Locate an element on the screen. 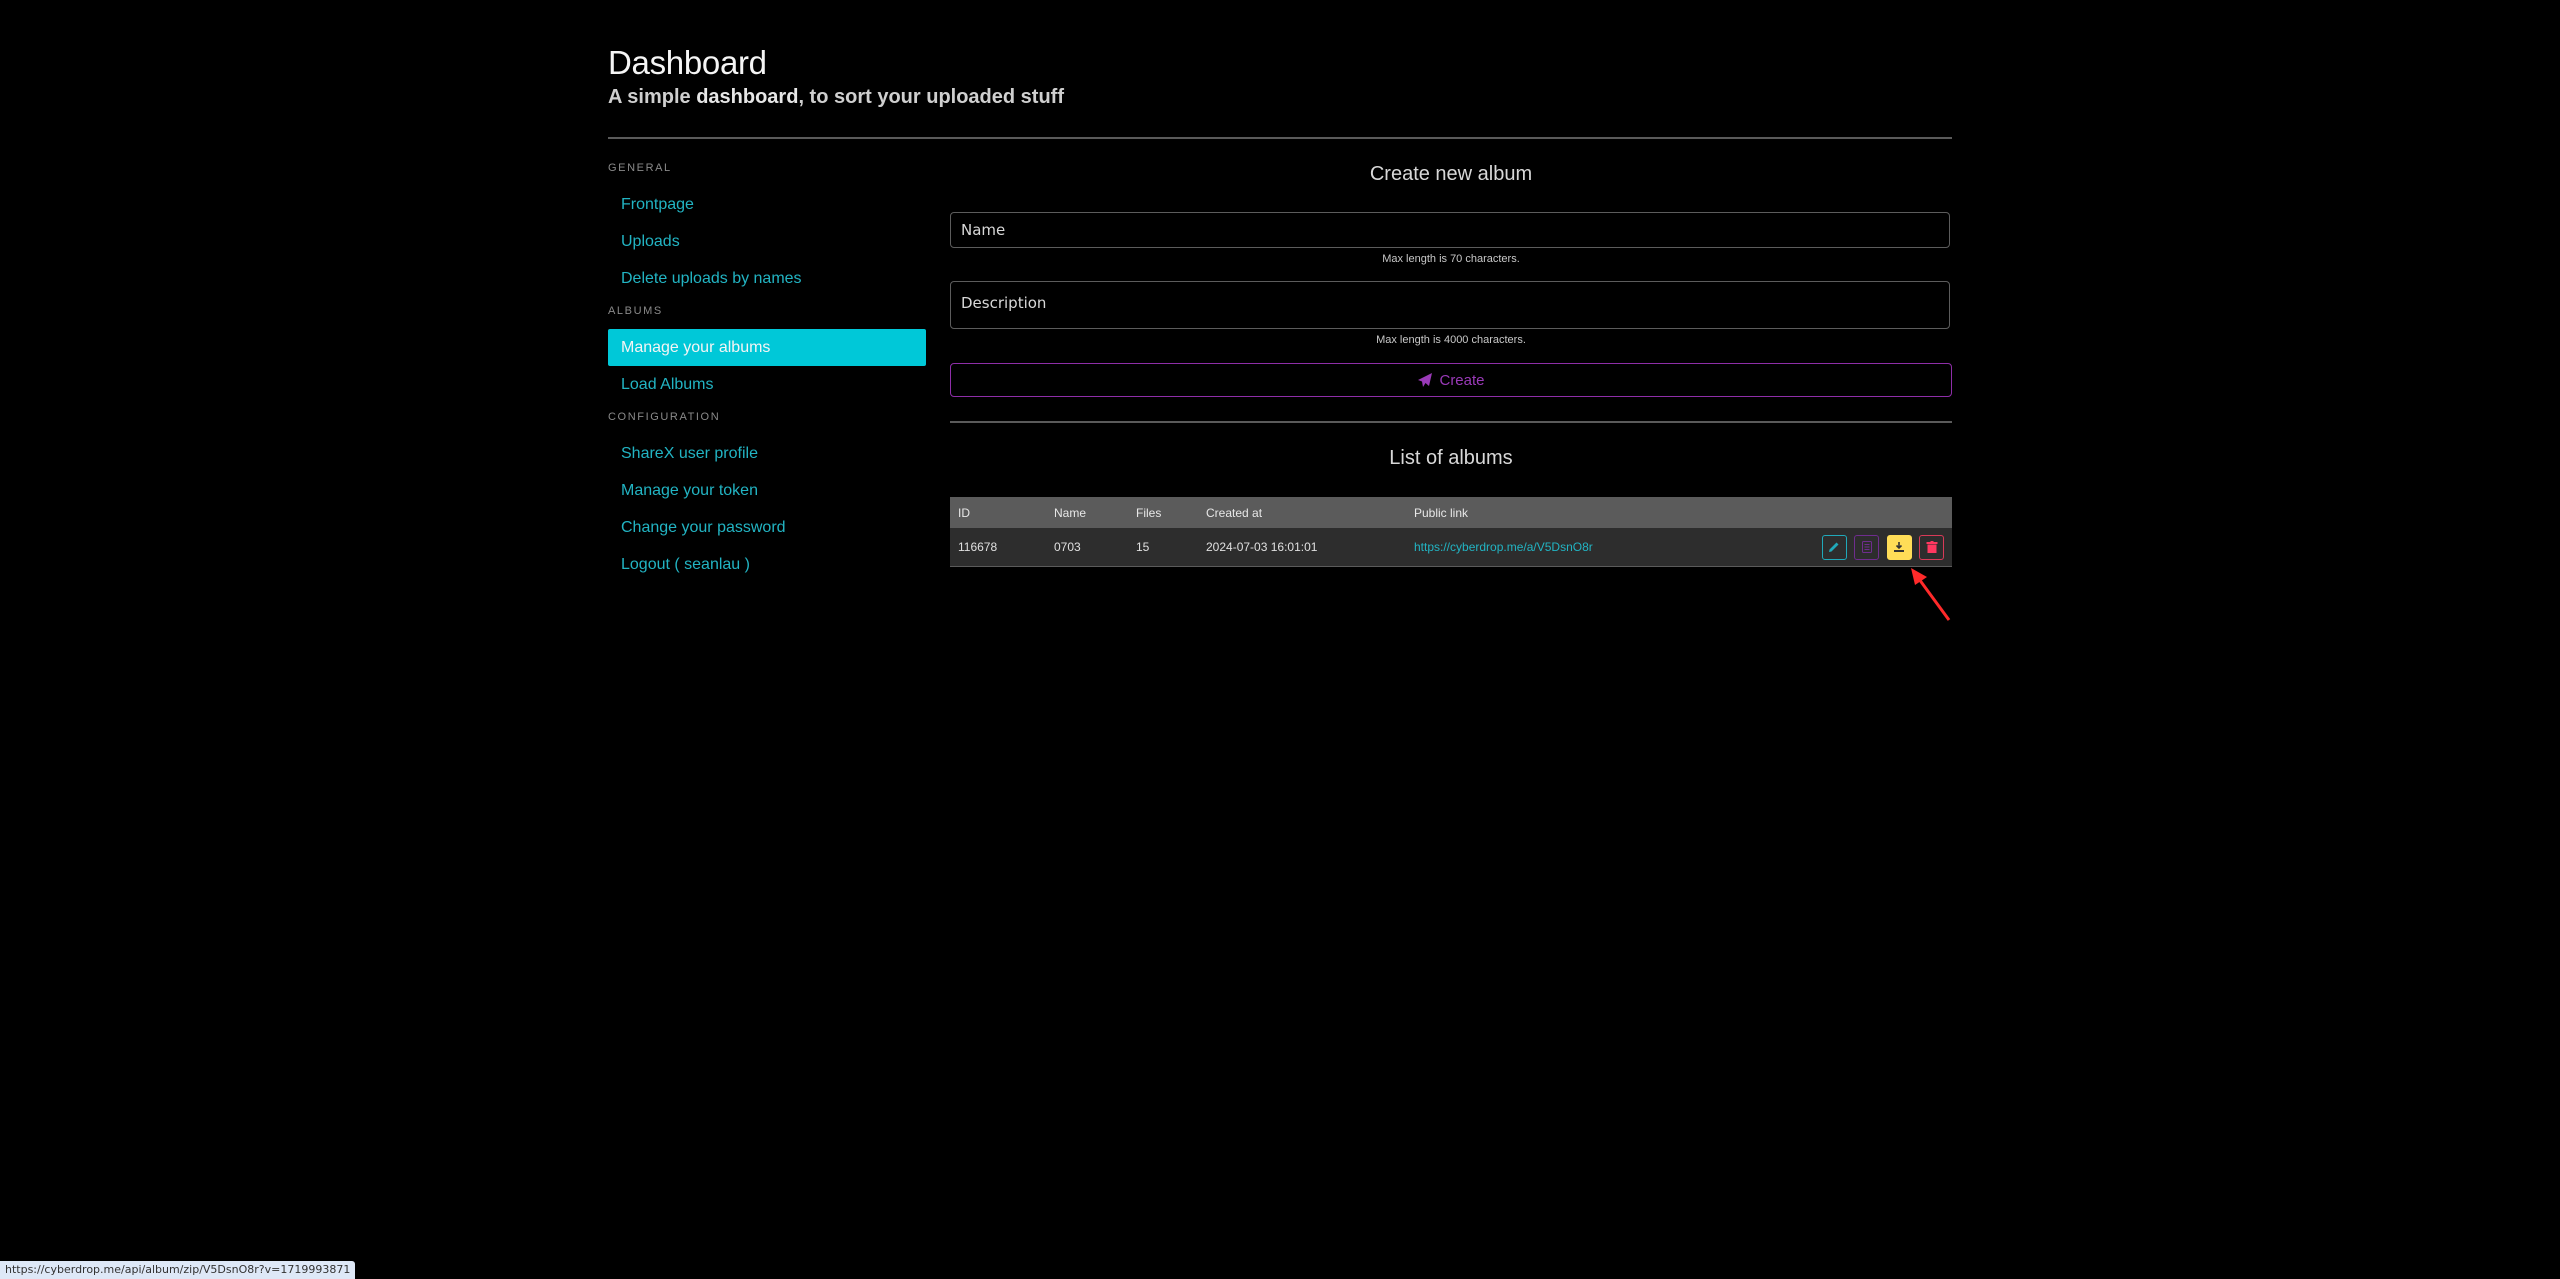  album-name-input is located at coordinates (1450, 230).